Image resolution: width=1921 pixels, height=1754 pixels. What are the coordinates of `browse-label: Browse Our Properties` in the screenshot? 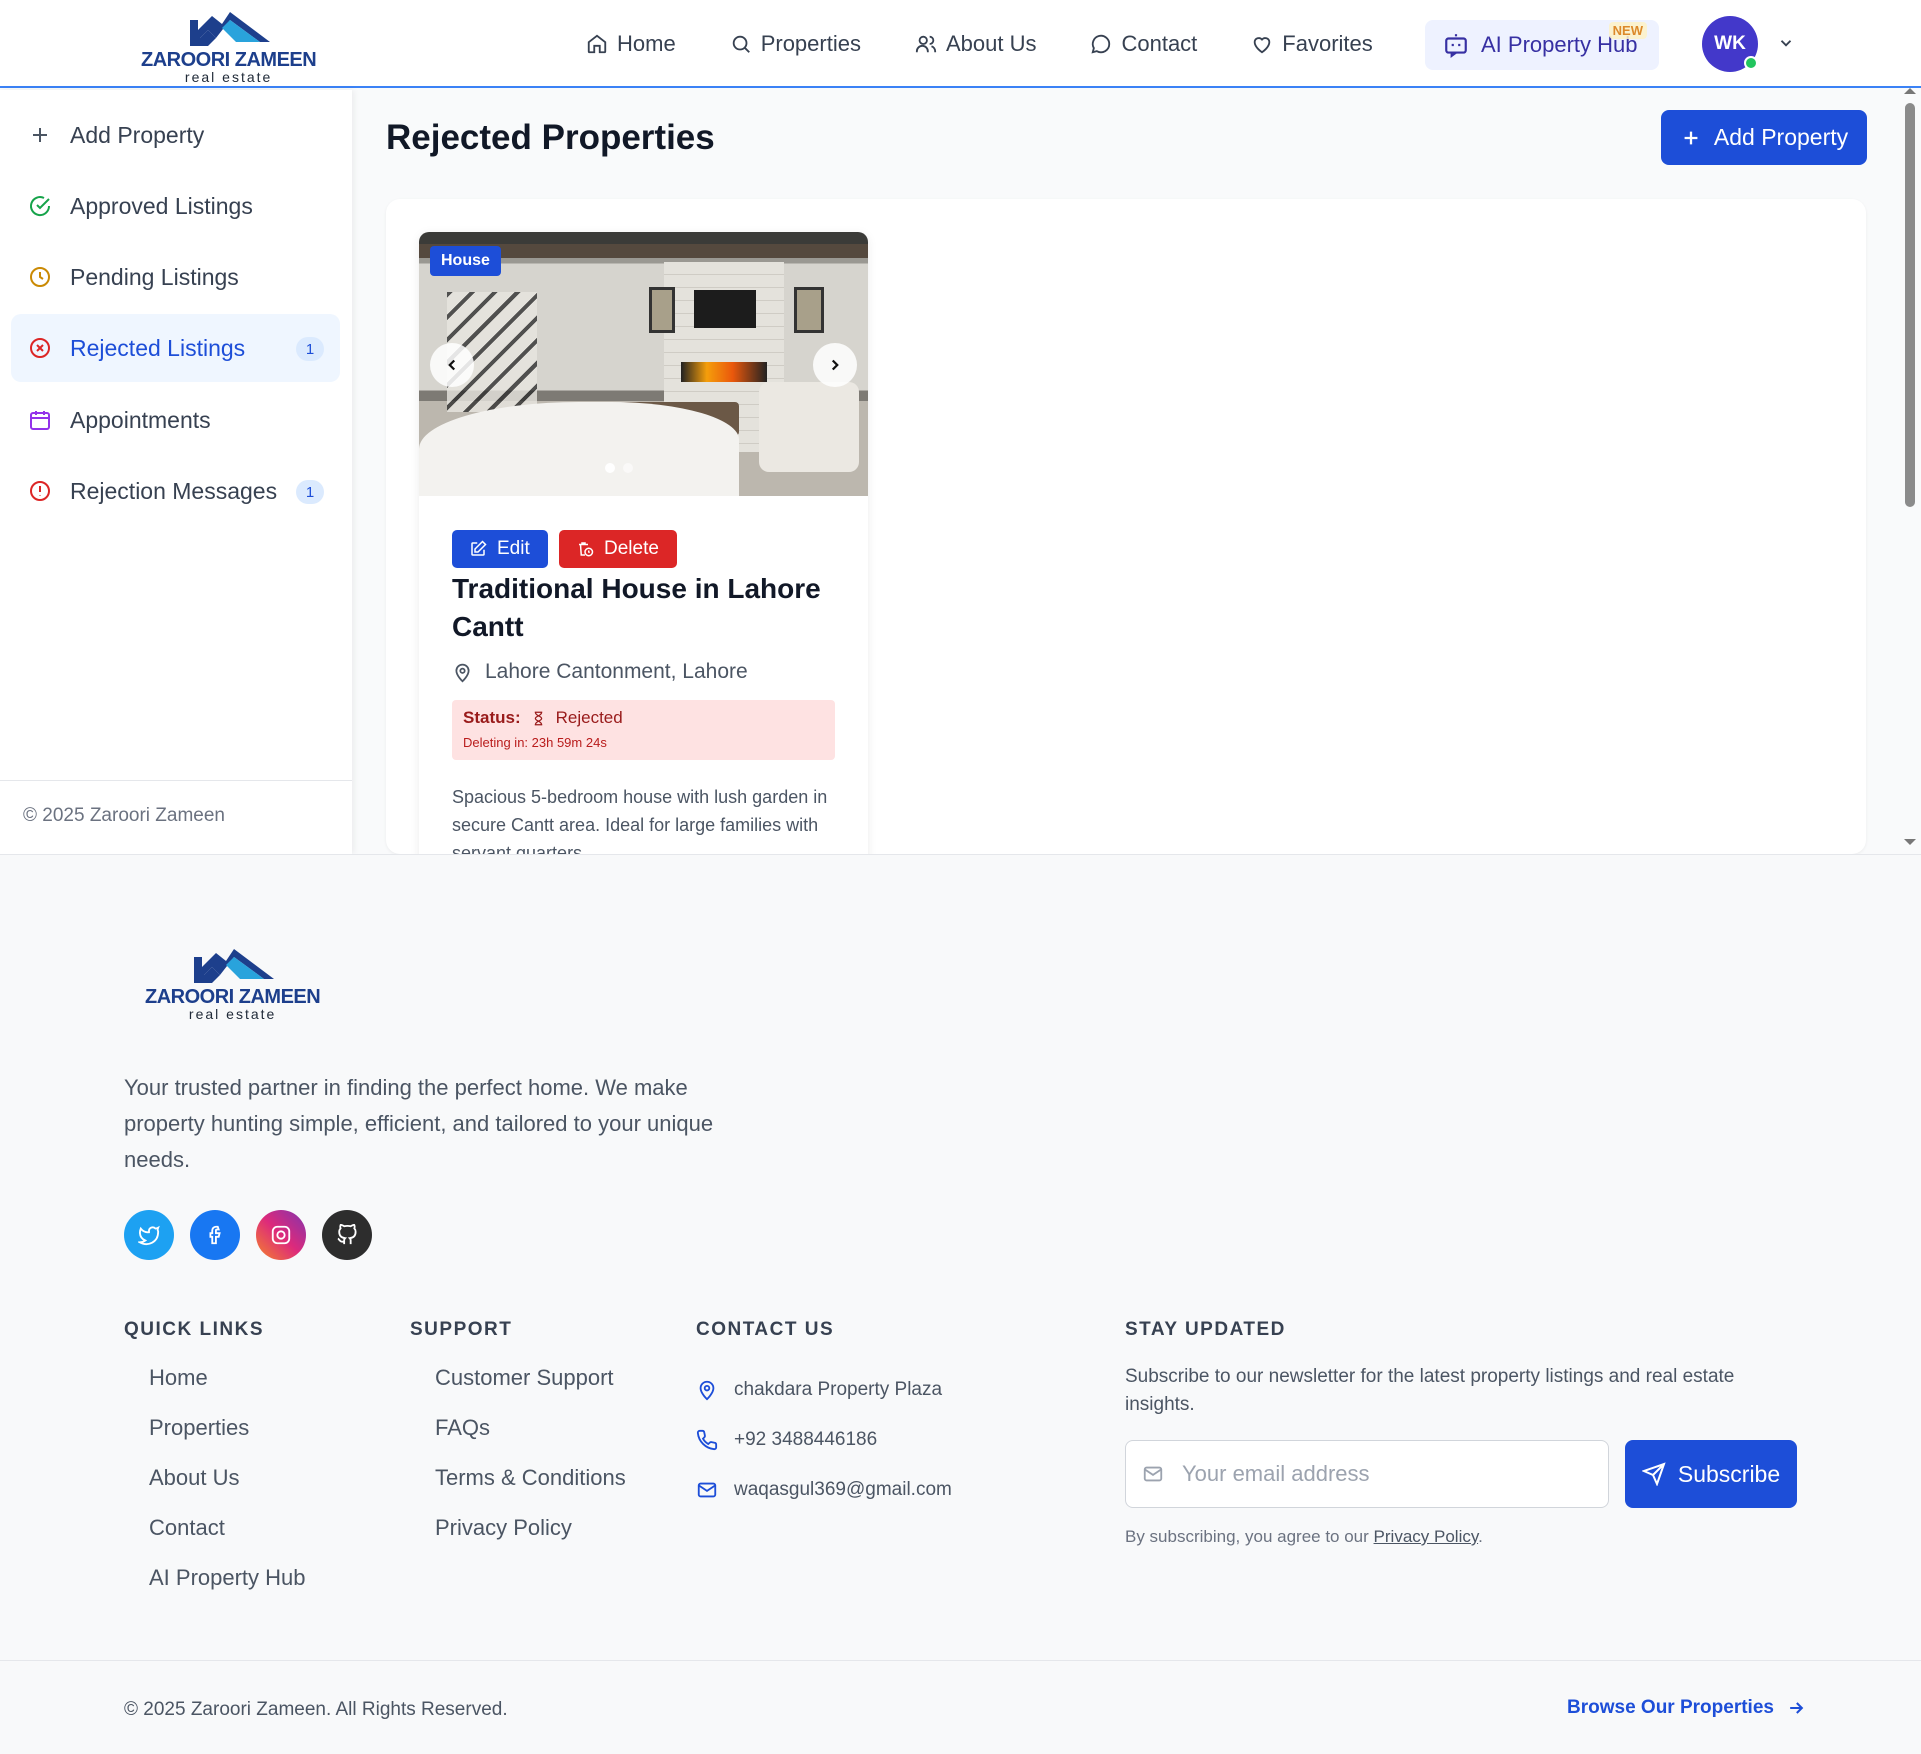 It's located at (1670, 1707).